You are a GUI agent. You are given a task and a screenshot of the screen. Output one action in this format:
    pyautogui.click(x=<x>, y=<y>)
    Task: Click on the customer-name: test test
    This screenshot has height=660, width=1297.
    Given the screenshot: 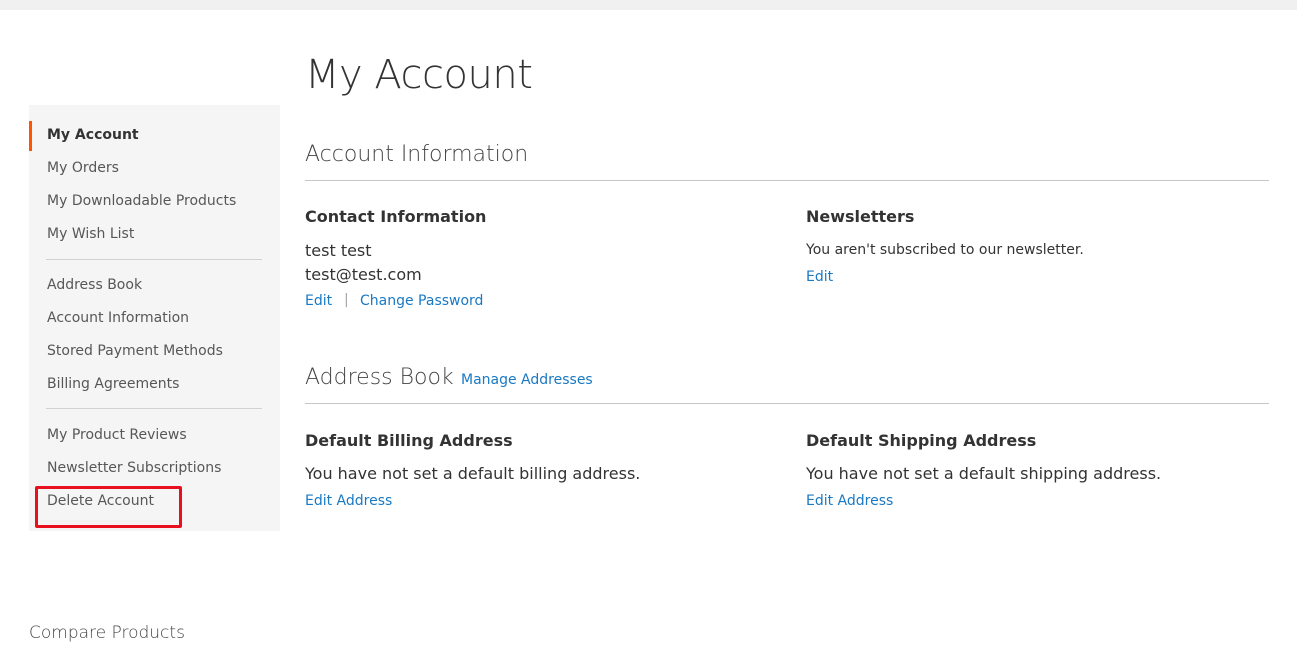 What is the action you would take?
    pyautogui.click(x=338, y=250)
    